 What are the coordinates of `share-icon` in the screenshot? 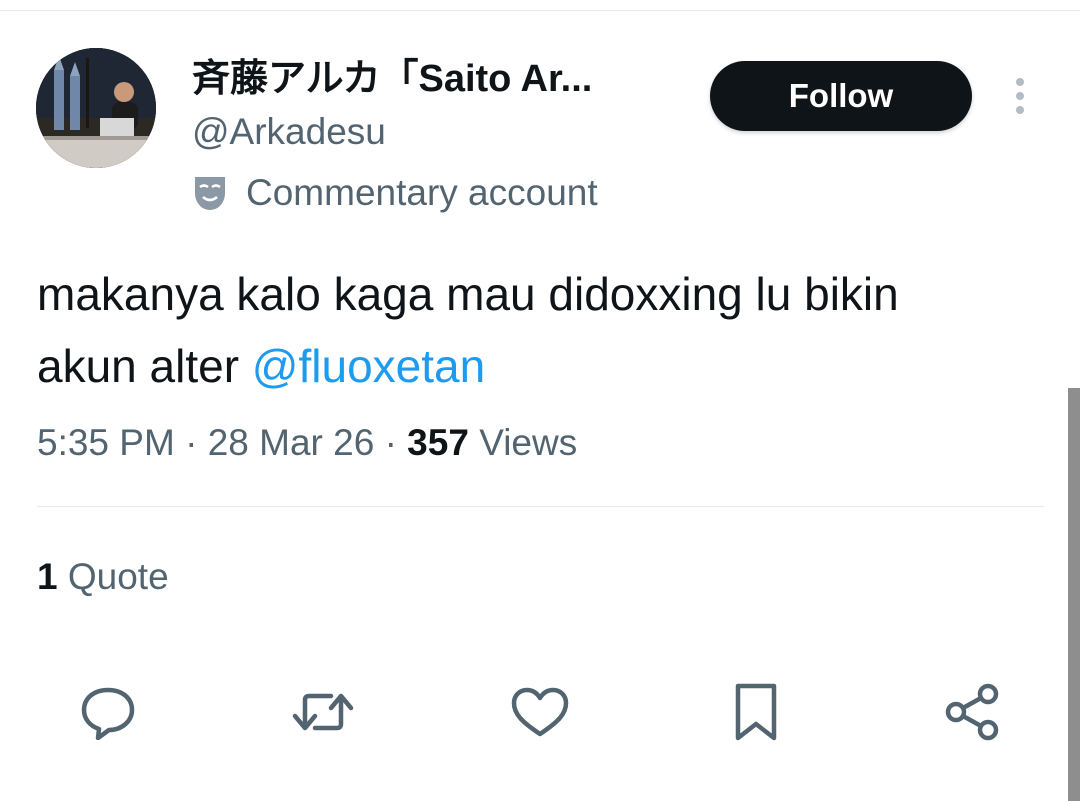 It's located at (972, 712).